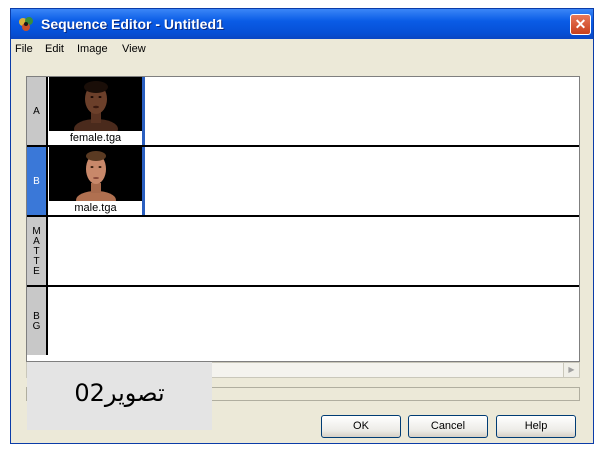 The width and height of the screenshot is (604, 452). Describe the element at coordinates (571, 370) in the screenshot. I see `scroll-right-arrow-icon: ▶` at that location.